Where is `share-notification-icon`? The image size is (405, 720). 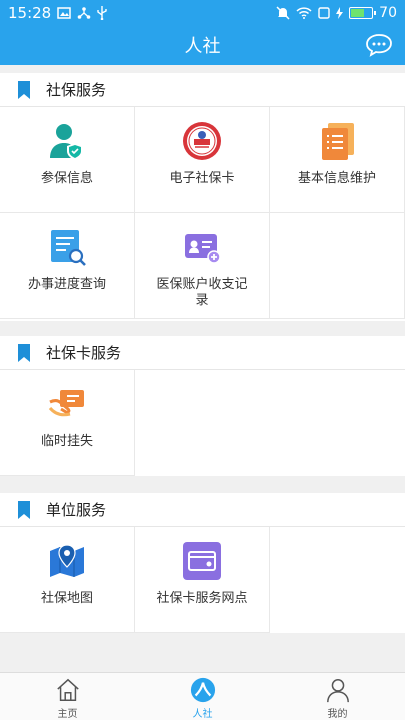 share-notification-icon is located at coordinates (84, 12).